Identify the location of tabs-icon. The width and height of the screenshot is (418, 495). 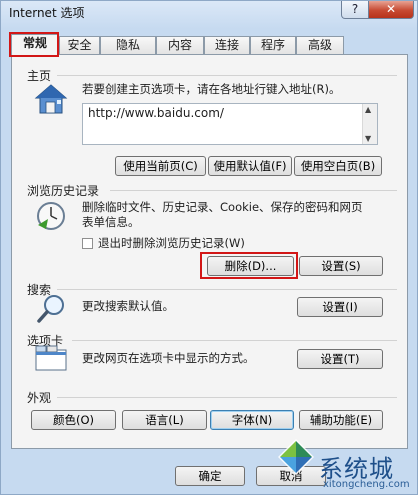
(51, 358).